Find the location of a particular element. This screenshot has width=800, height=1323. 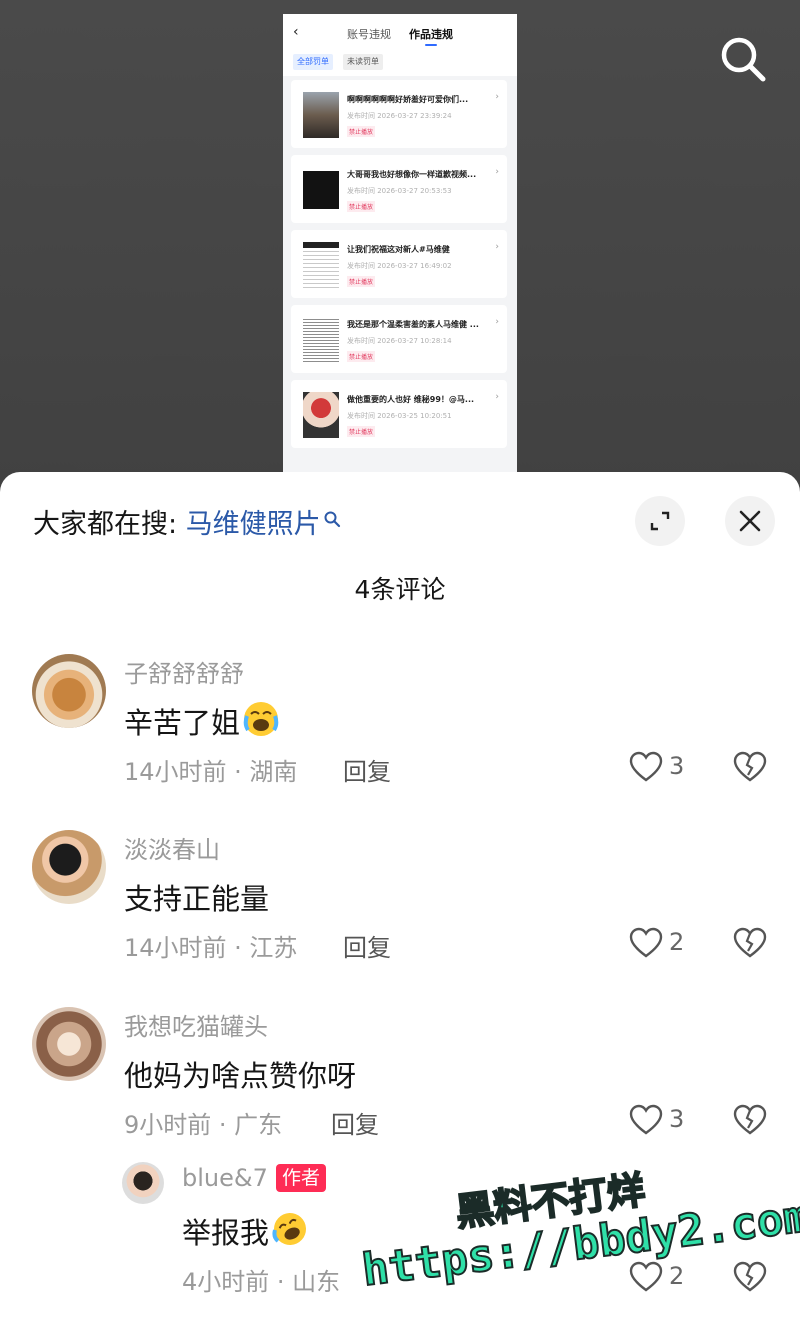

reply-username: blue&7 is located at coordinates (225, 1178).